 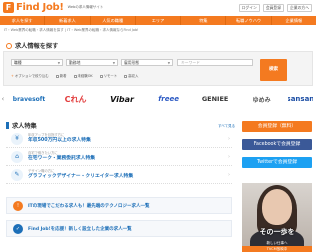 I want to click on option-filter-label: オプションで絞り込む, so click(x=31, y=76).